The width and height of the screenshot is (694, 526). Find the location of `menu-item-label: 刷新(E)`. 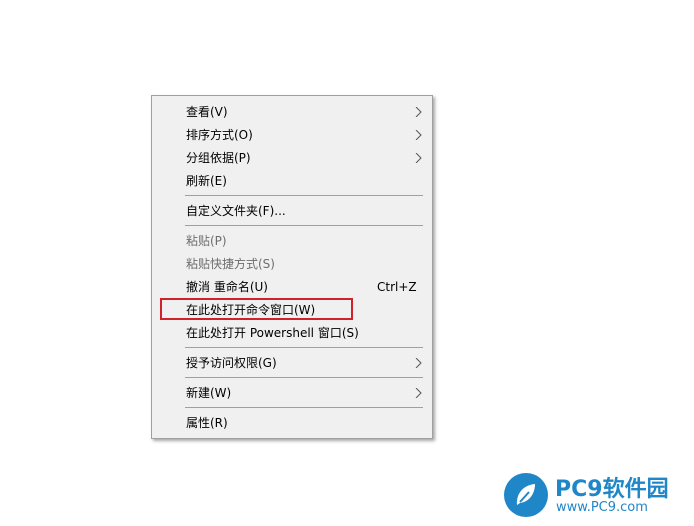

menu-item-label: 刷新(E) is located at coordinates (206, 181).